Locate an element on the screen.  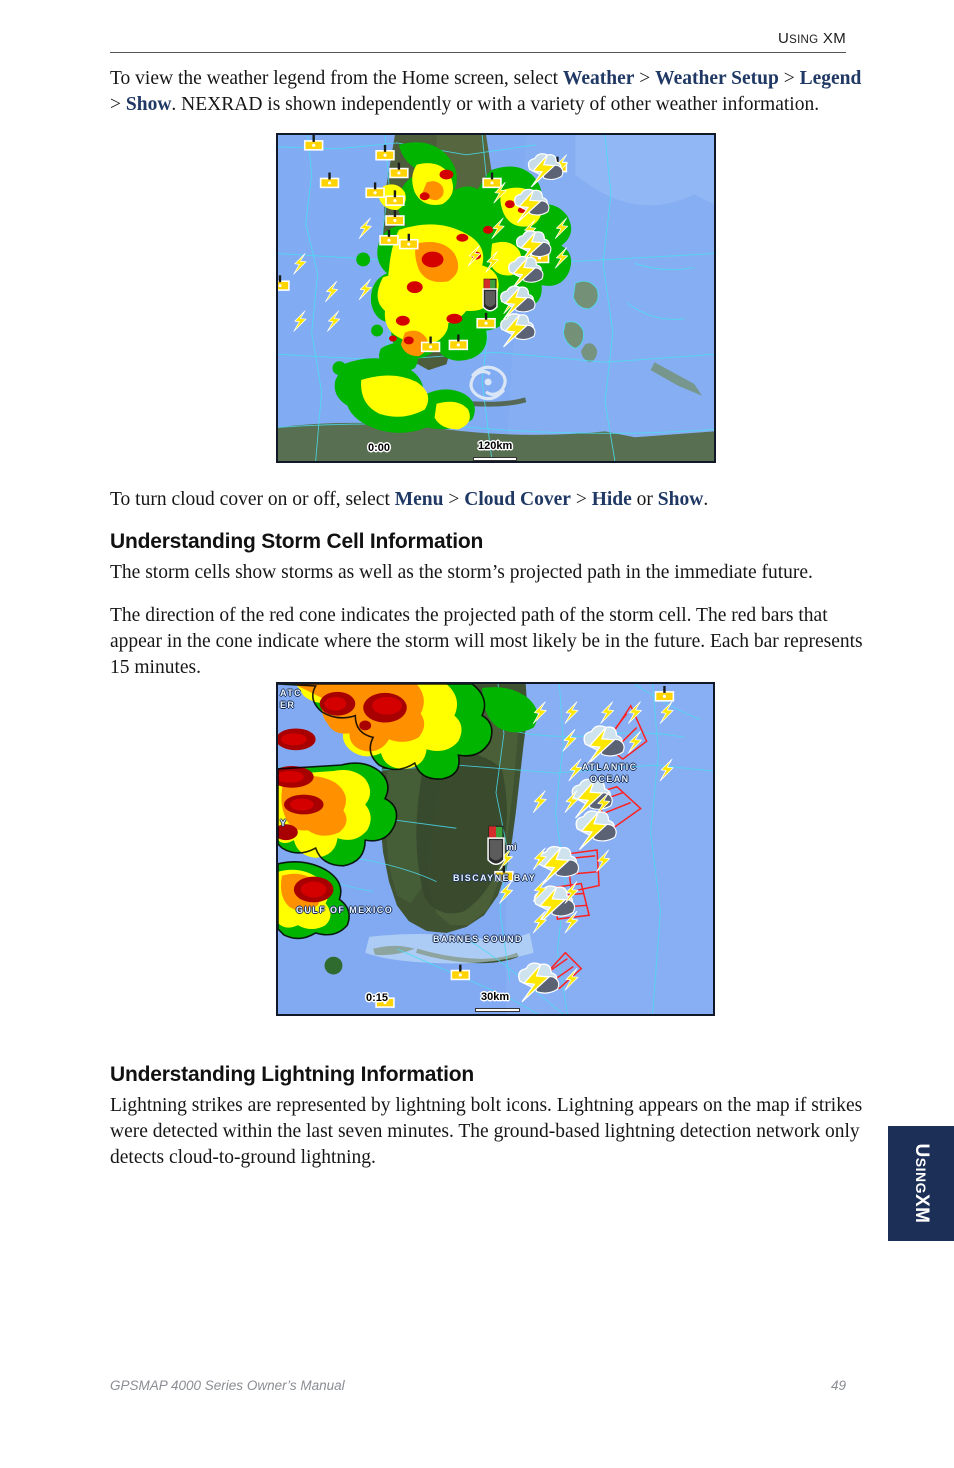
page-footer: GPSMAP 4000 Series Owner’s Manual 49 is located at coordinates (478, 1385).